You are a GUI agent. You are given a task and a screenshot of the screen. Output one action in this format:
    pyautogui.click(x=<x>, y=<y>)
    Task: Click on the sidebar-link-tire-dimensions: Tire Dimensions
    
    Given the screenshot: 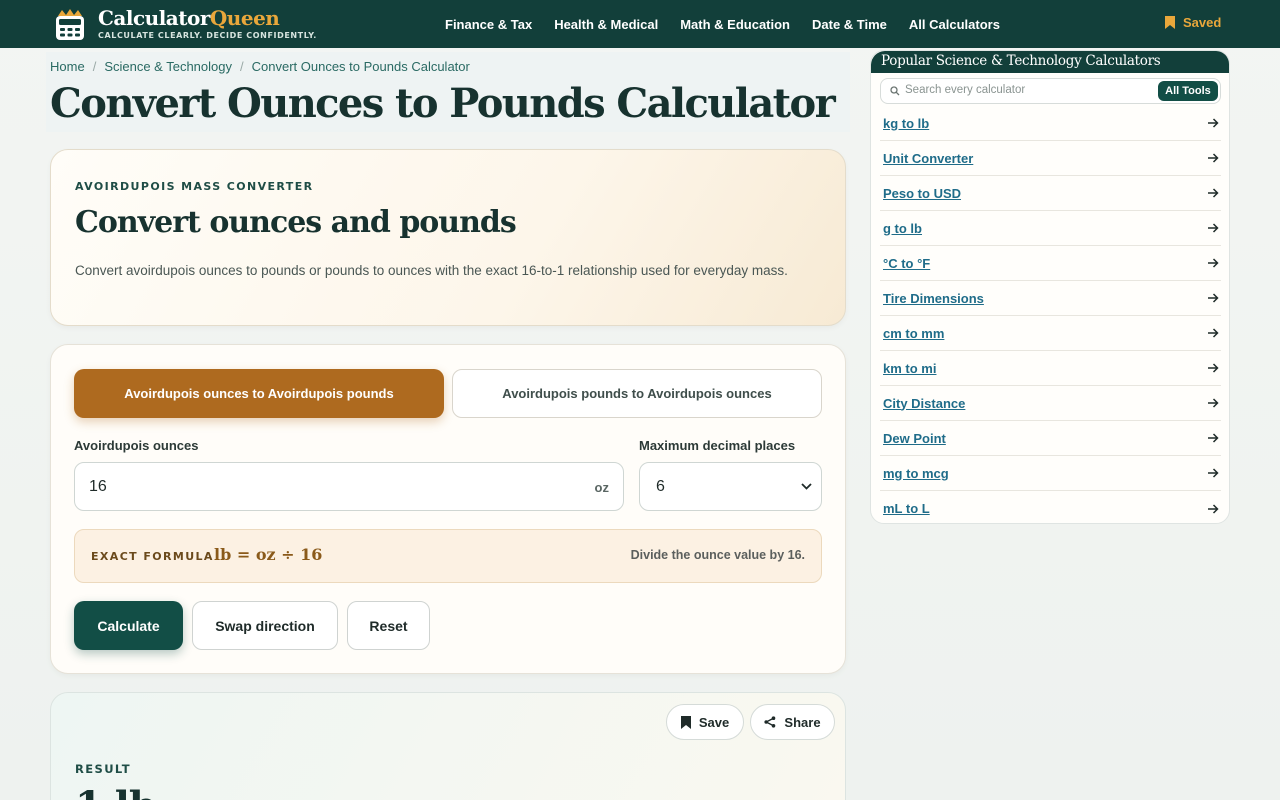 What is the action you would take?
    pyautogui.click(x=933, y=298)
    